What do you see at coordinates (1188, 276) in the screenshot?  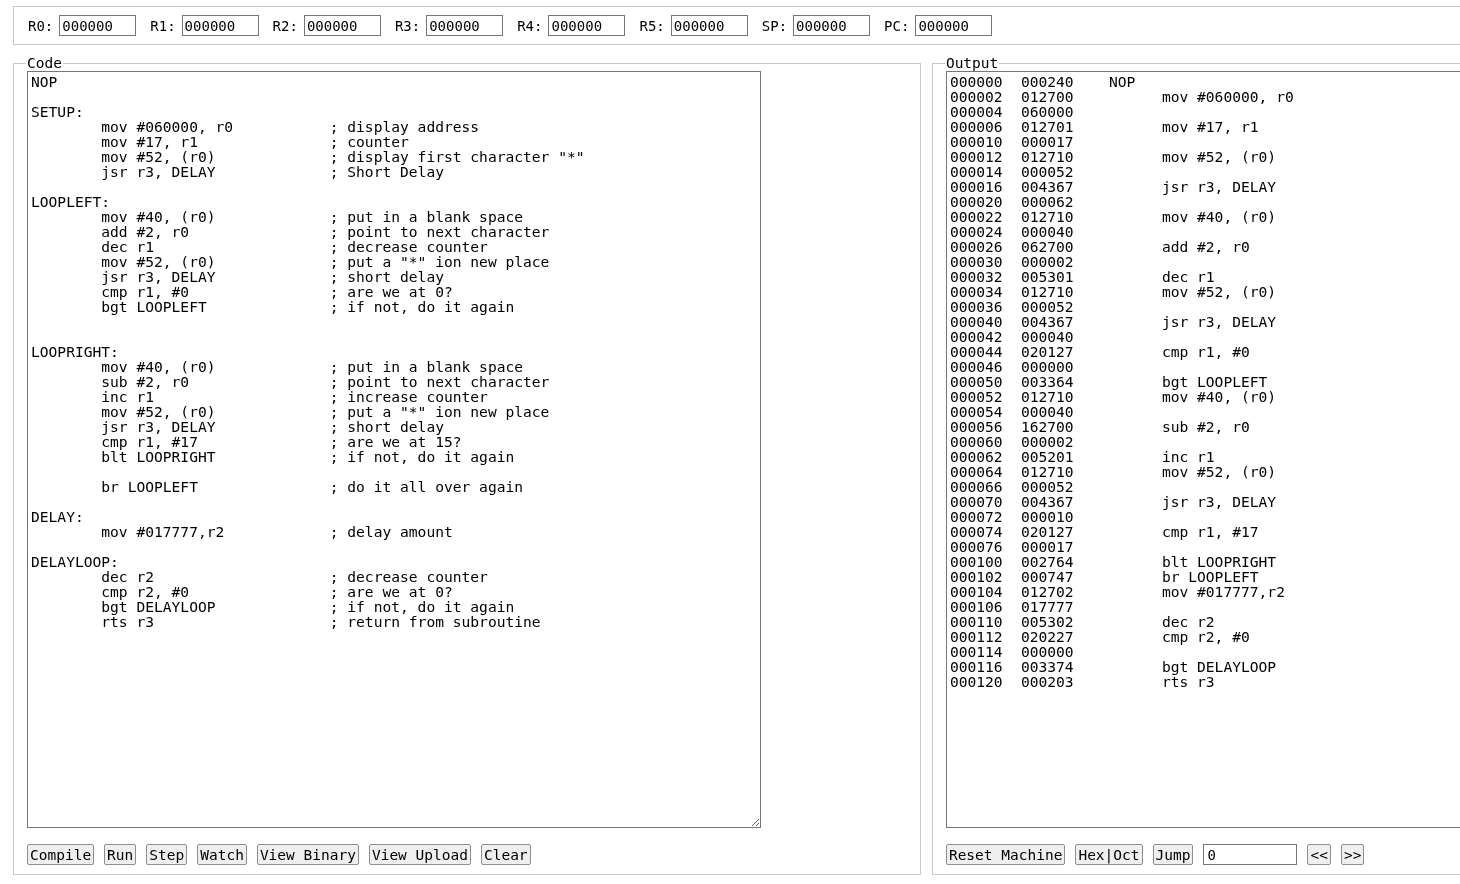 I see `instruction-text: dec r1` at bounding box center [1188, 276].